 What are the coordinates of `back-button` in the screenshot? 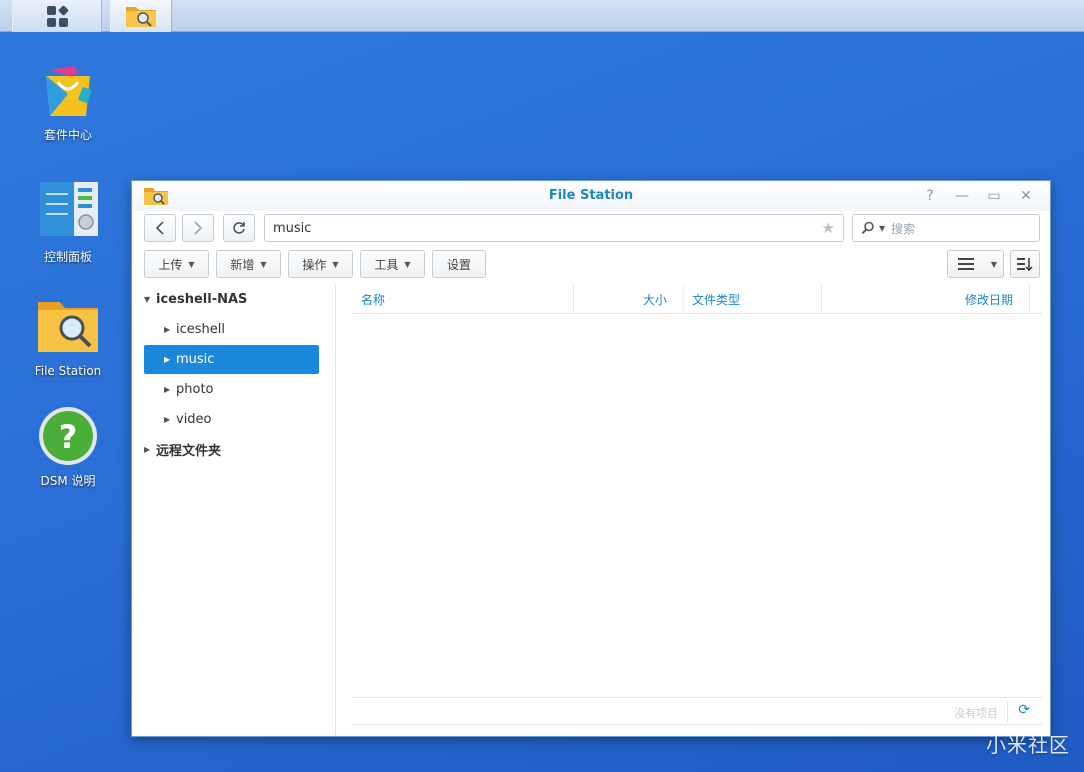 It's located at (160, 228).